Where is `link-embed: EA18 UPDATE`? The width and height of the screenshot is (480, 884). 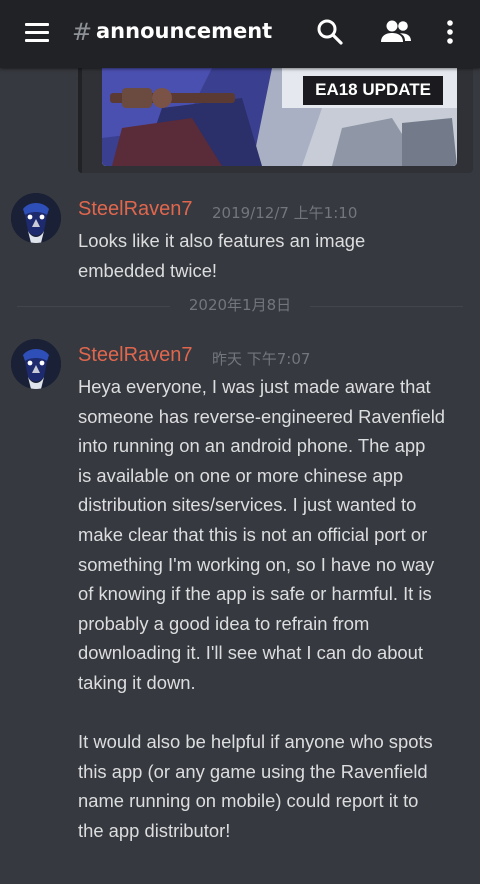 link-embed: EA18 UPDATE is located at coordinates (275, 120).